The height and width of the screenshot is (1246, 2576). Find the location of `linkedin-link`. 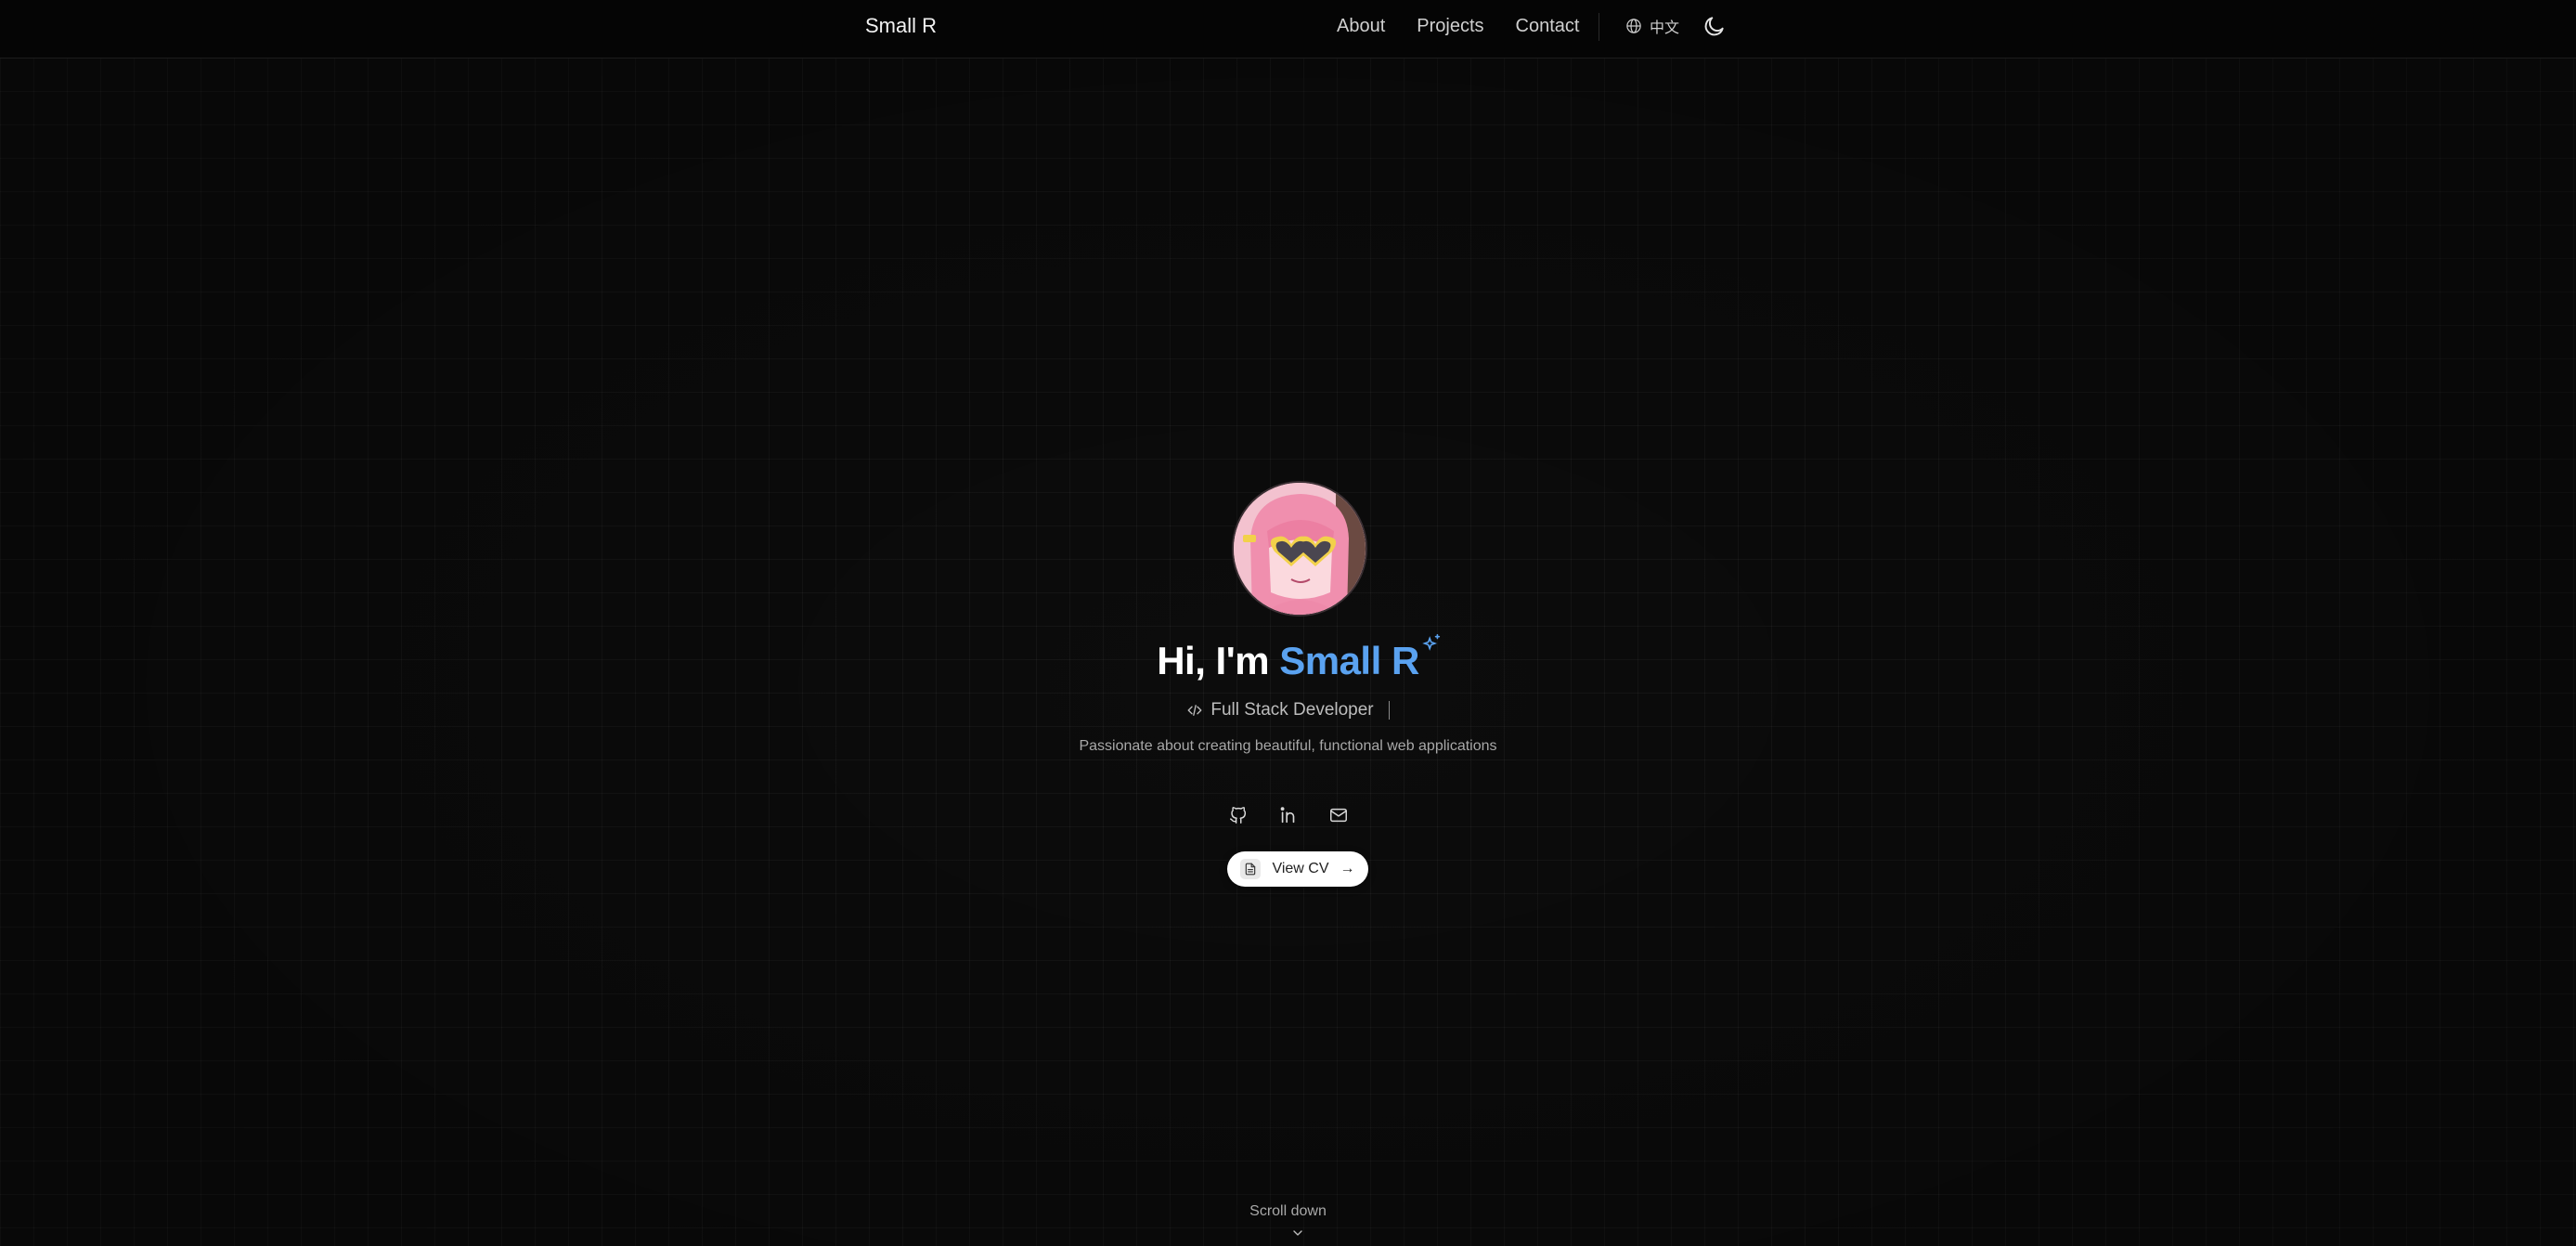

linkedin-link is located at coordinates (1288, 815).